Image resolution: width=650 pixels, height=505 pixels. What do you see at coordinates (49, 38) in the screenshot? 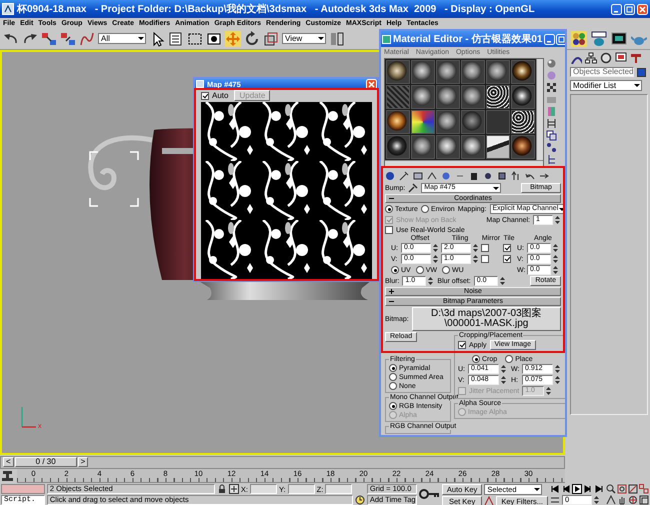
I see `link-icon` at bounding box center [49, 38].